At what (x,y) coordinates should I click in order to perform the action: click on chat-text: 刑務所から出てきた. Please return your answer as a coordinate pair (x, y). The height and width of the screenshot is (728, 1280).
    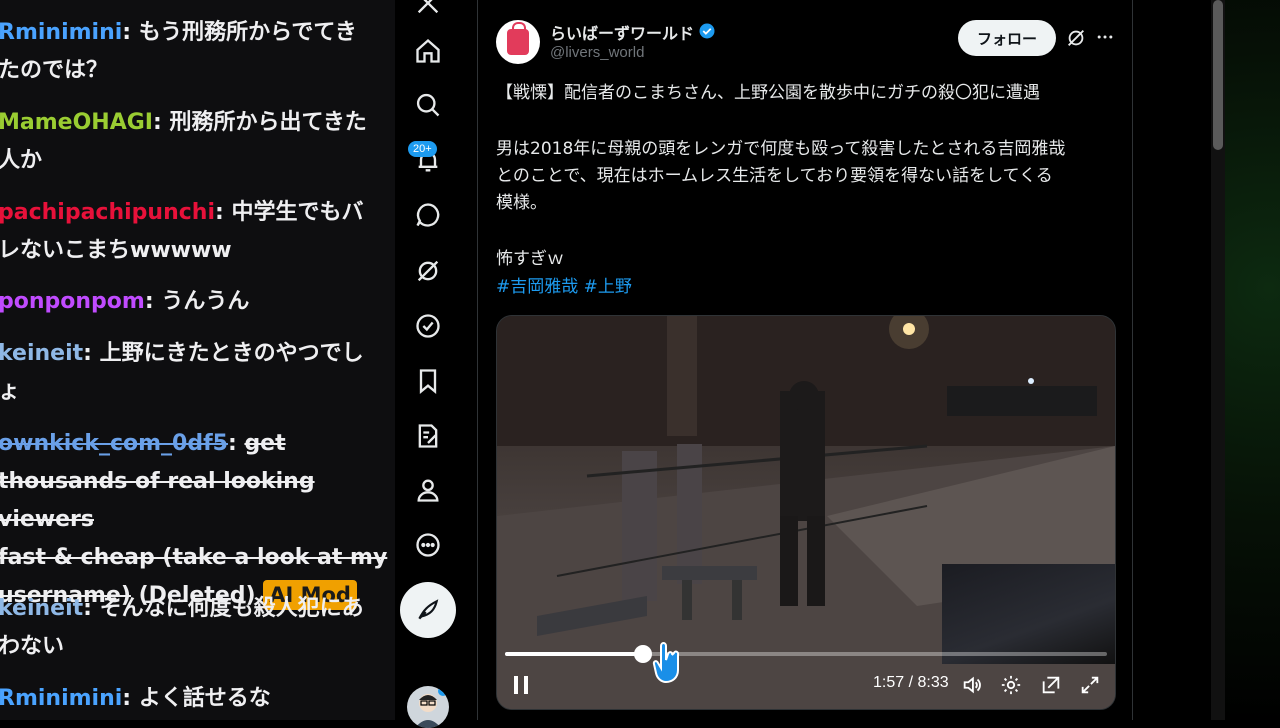
    Looking at the image, I should click on (268, 122).